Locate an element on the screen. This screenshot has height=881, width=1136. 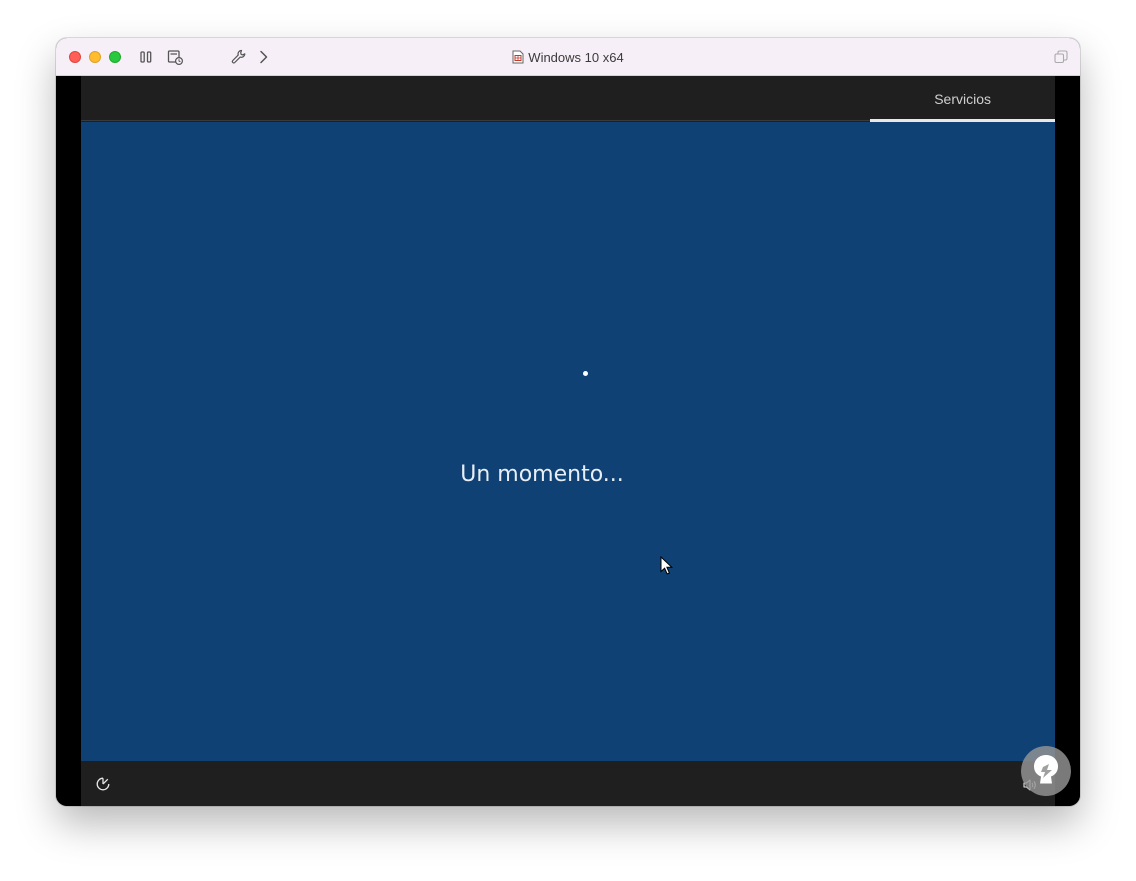
loading-spinner-icon is located at coordinates (585, 373).